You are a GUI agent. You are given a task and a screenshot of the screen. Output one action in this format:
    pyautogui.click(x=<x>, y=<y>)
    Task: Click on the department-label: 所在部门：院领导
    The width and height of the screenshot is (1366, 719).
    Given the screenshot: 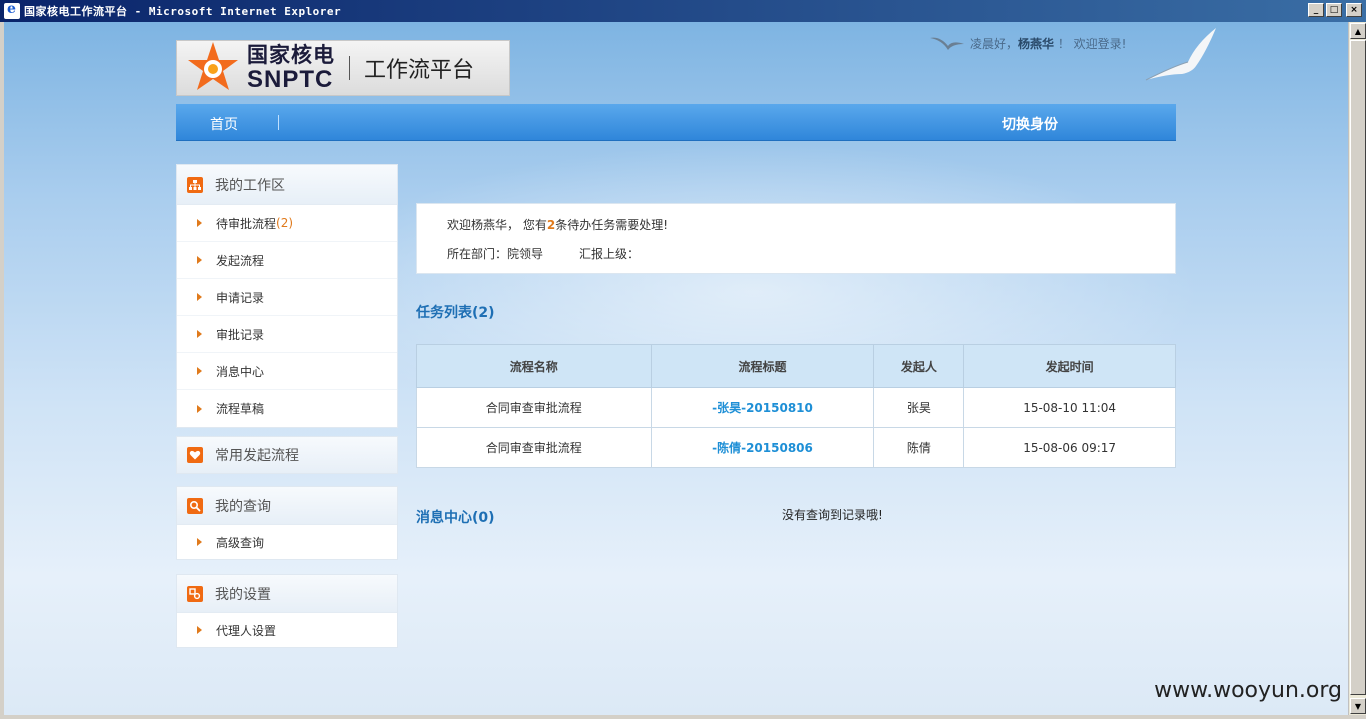 What is the action you would take?
    pyautogui.click(x=495, y=254)
    